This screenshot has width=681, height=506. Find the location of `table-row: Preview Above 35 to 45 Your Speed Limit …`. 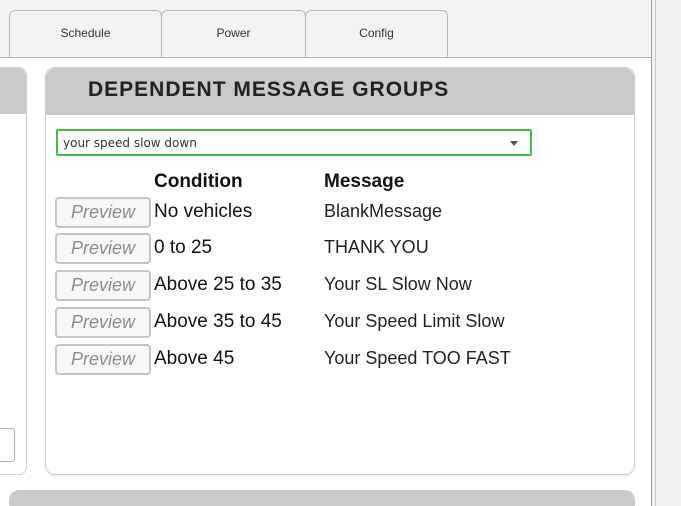

table-row: Preview Above 35 to 45 Your Speed Limit … is located at coordinates (335, 324).